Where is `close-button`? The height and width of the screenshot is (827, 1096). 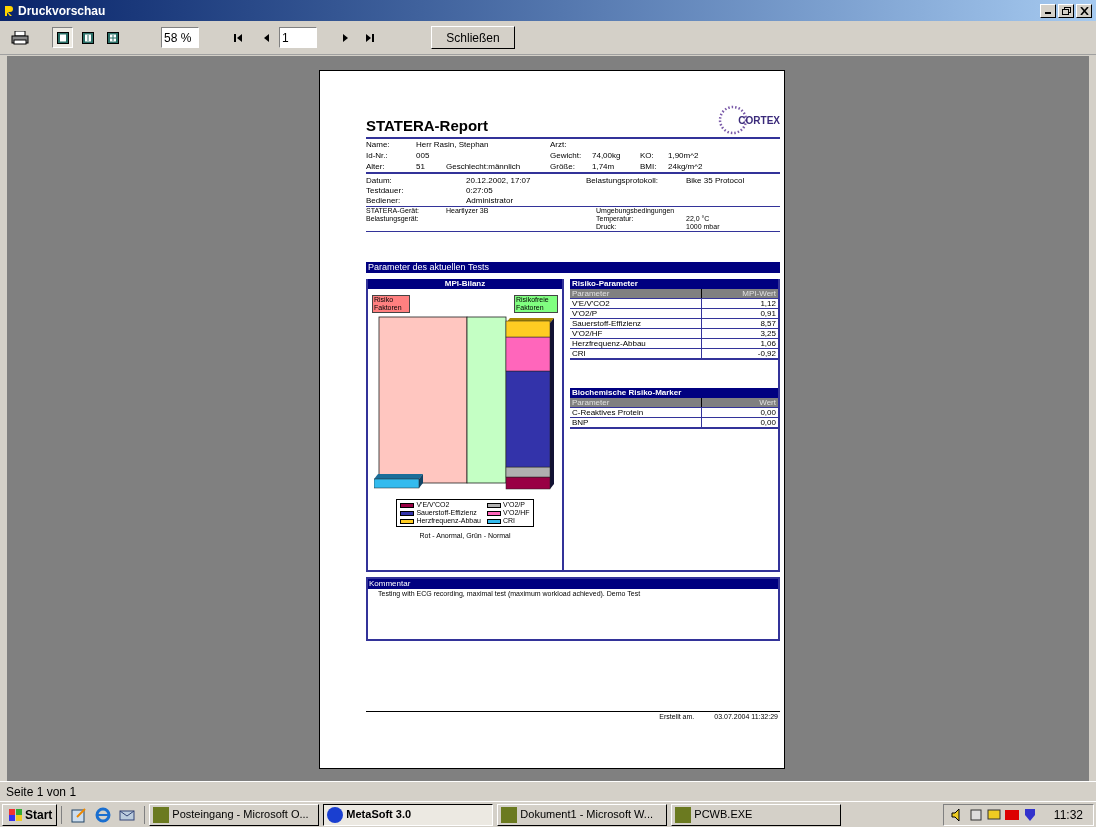
close-button is located at coordinates (1084, 10).